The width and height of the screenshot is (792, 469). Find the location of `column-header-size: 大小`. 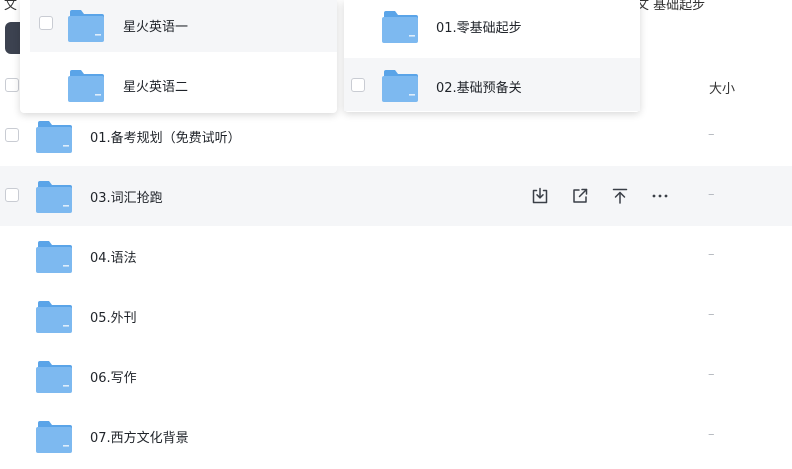

column-header-size: 大小 is located at coordinates (722, 89).